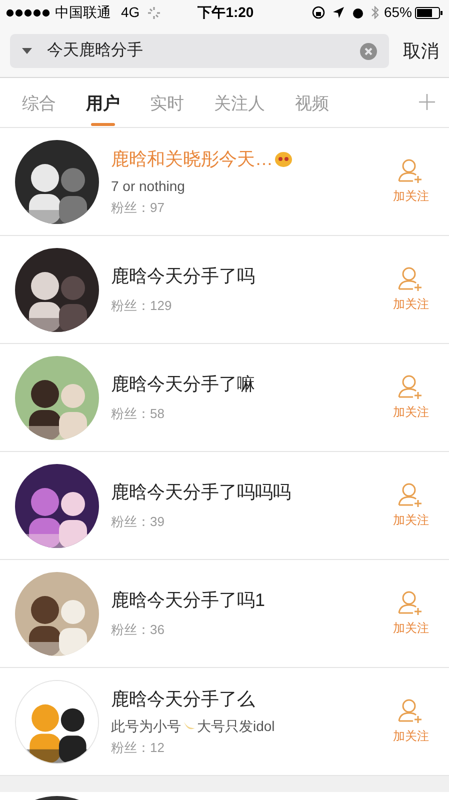  What do you see at coordinates (312, 102) in the screenshot?
I see `search-tab: 视频` at bounding box center [312, 102].